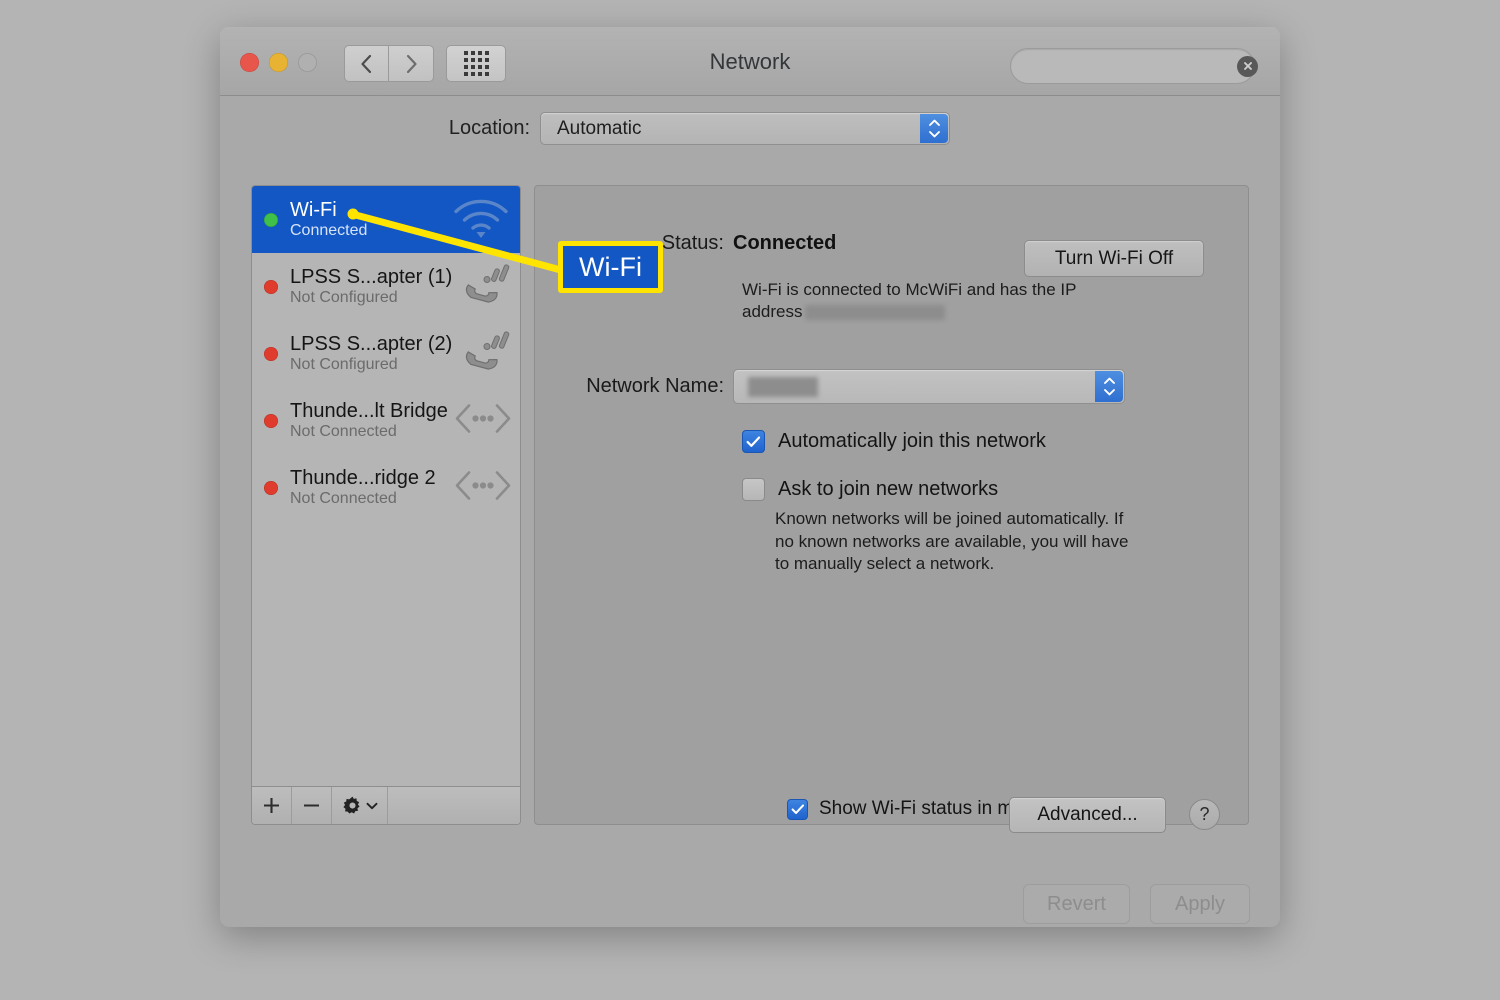 This screenshot has height=1000, width=1500. I want to click on network-name-label: Network Name:, so click(655, 386).